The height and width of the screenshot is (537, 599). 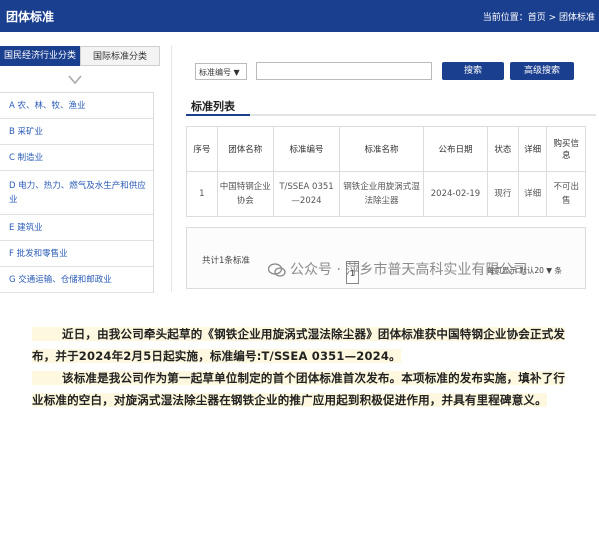 I want to click on detail-link: 详细, so click(x=532, y=194).